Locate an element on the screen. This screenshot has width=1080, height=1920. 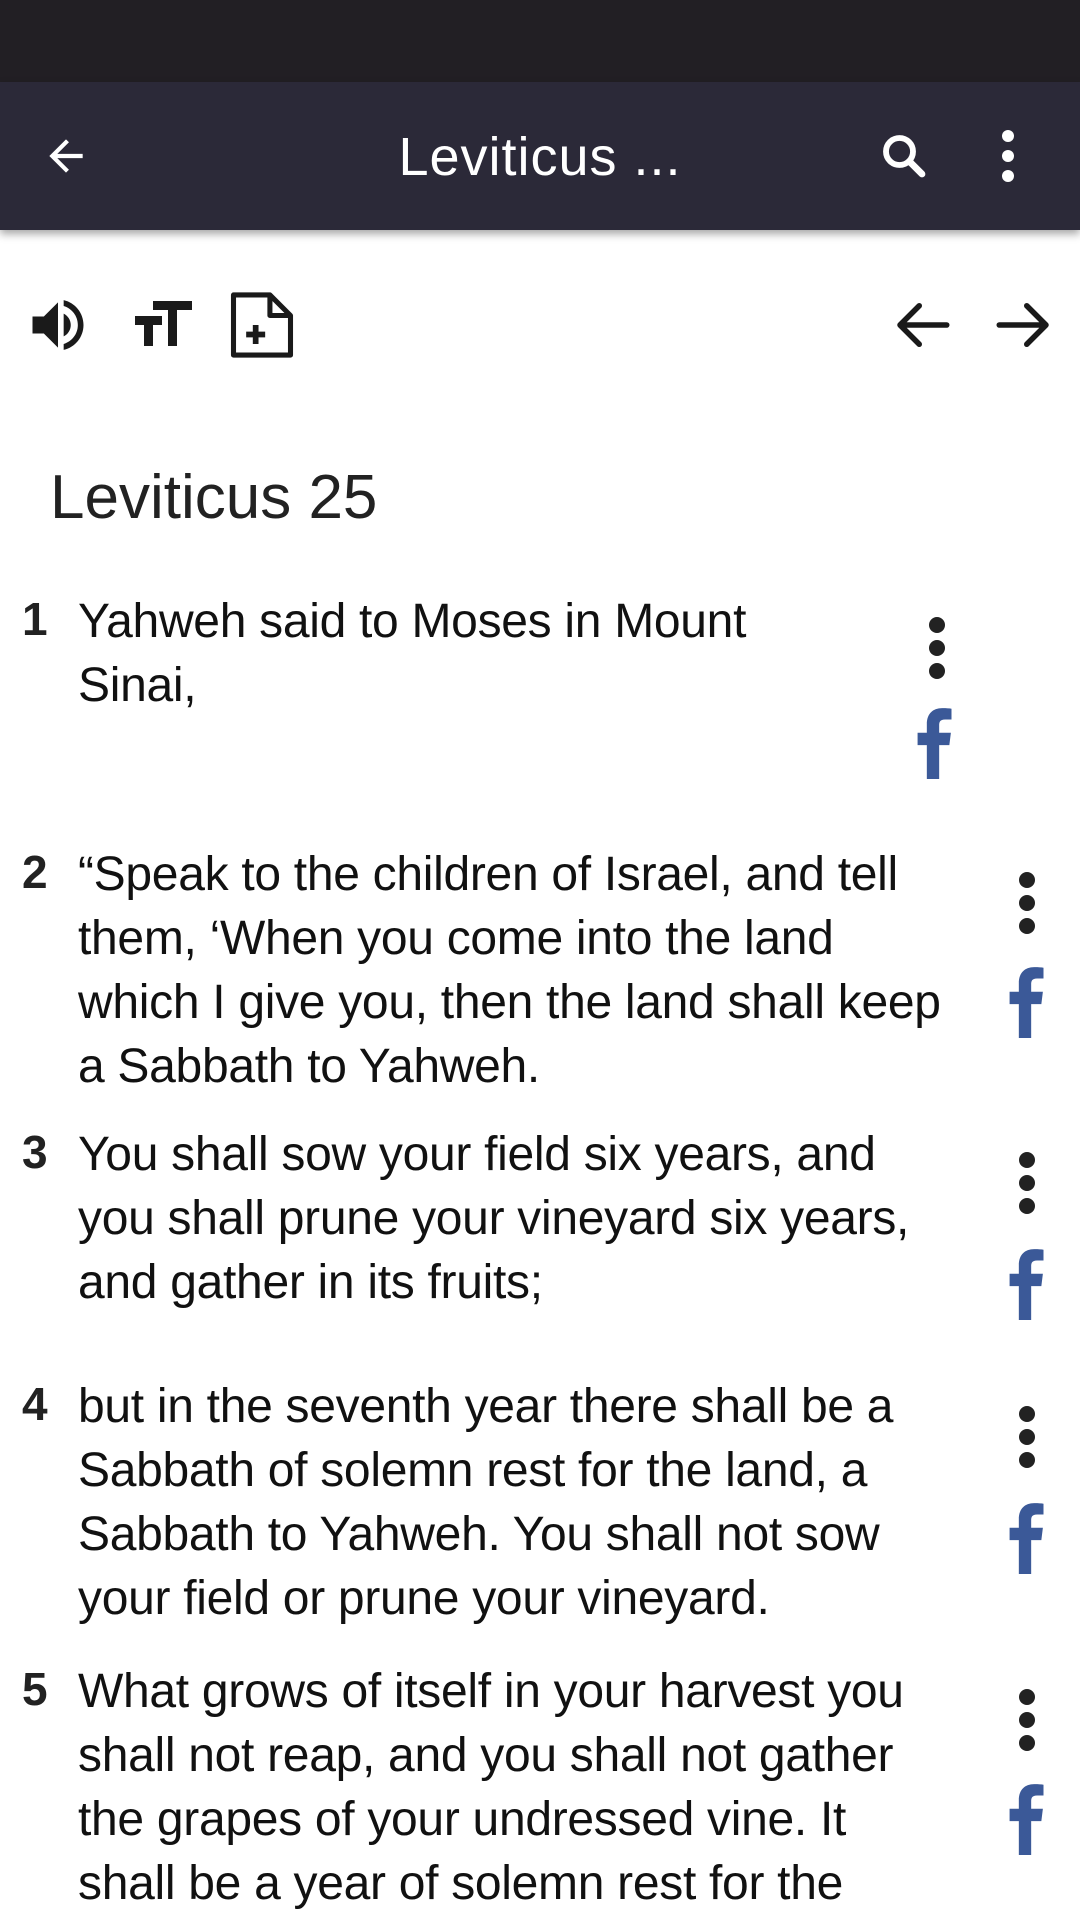
speaker-button is located at coordinates (58, 325).